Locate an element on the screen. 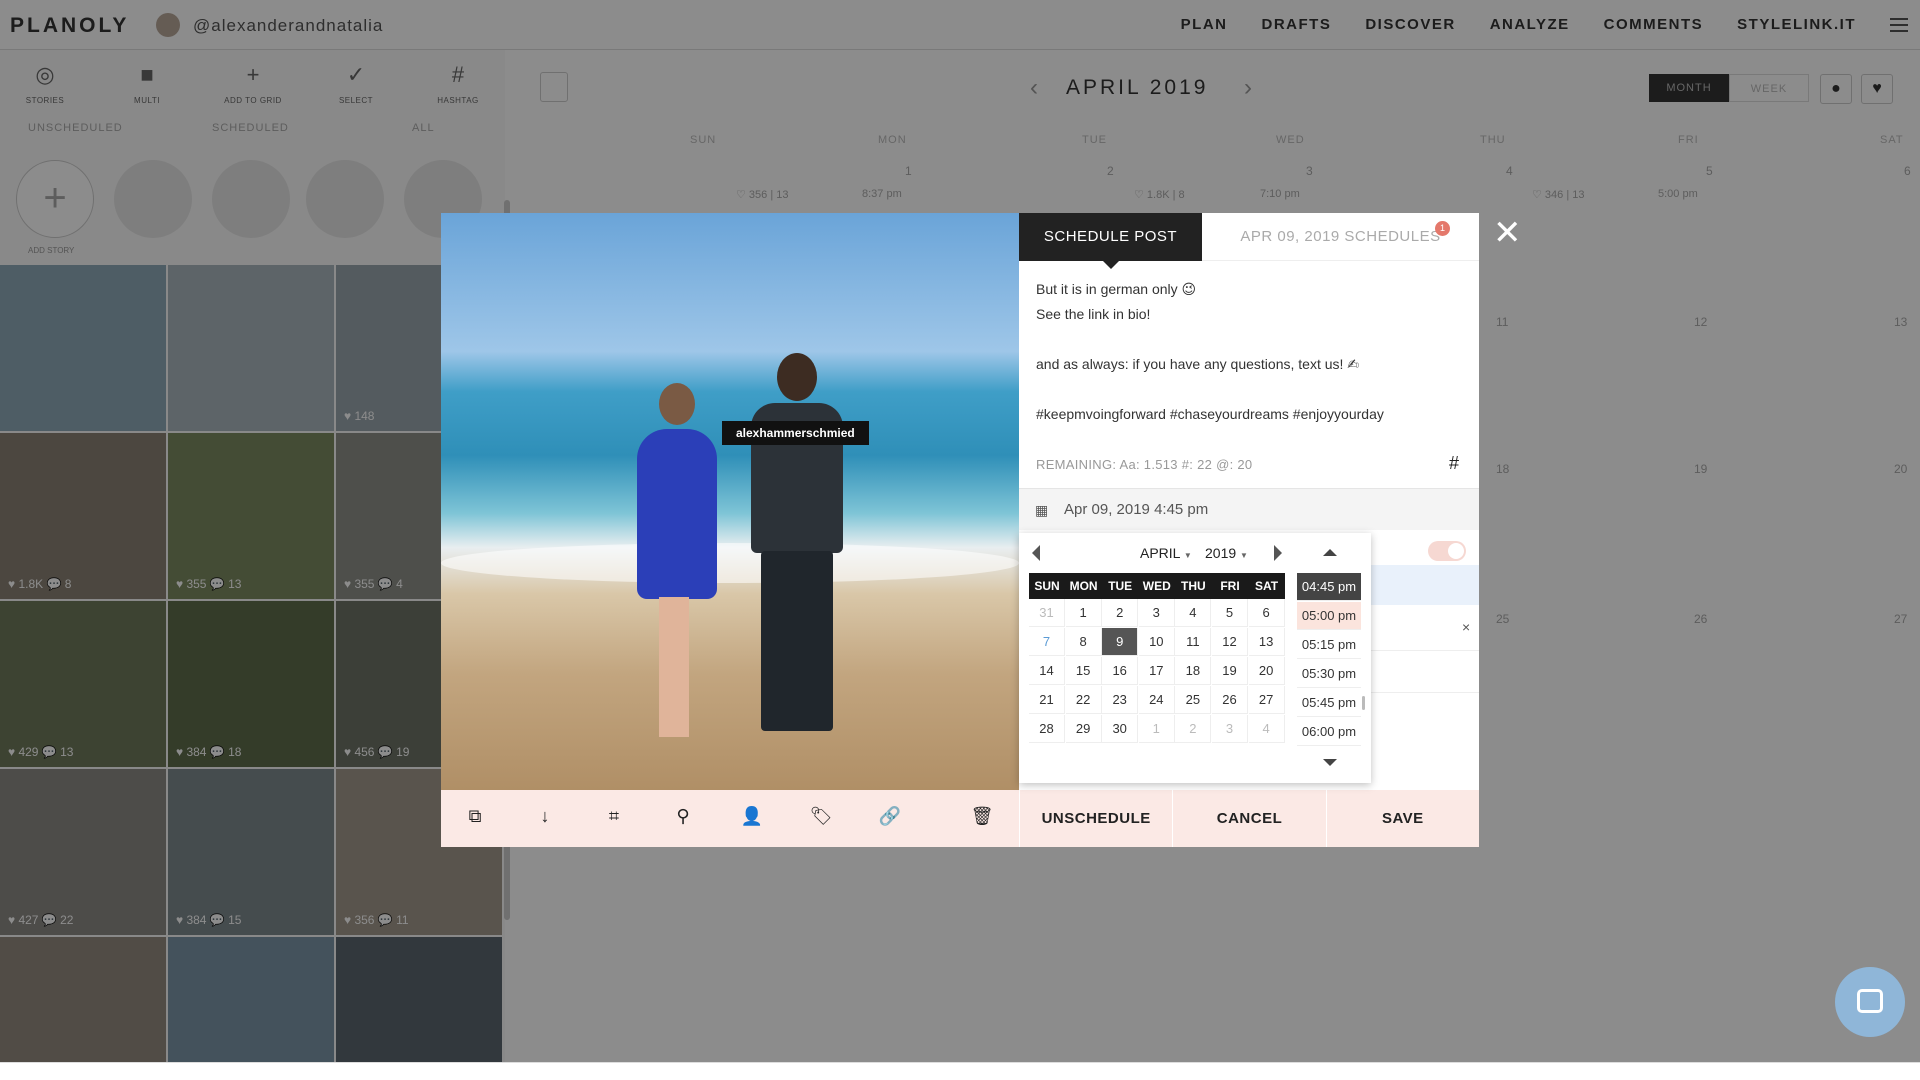  price-tag-icon: 🏷 is located at coordinates (821, 820).